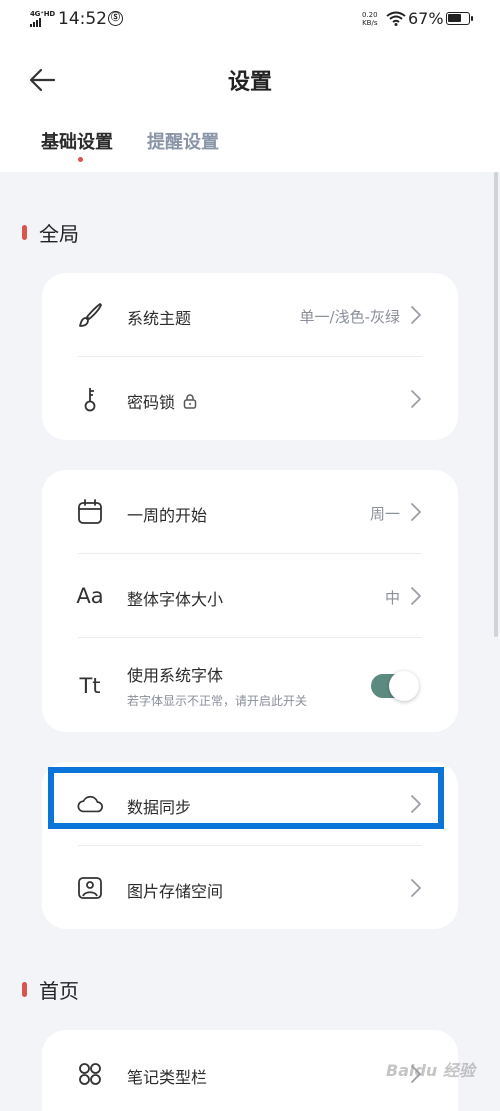  Describe the element at coordinates (250, 888) in the screenshot. I see `row-image-storage: 图片存储空间` at that location.